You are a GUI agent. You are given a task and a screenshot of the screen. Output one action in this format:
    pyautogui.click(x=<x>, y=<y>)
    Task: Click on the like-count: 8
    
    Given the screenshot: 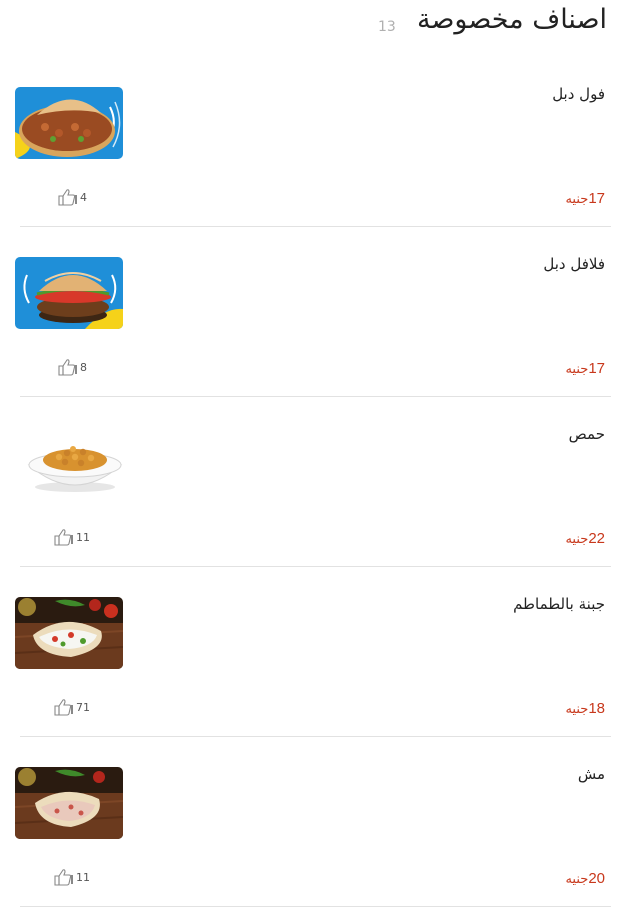 What is the action you would take?
    pyautogui.click(x=83, y=367)
    